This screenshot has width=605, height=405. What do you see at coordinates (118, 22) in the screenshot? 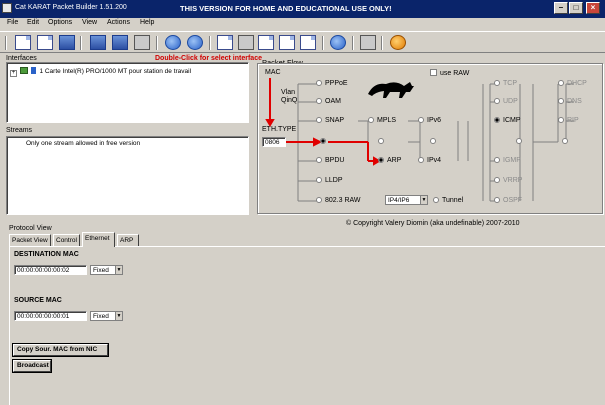
I see `menu-actions: Actions` at bounding box center [118, 22].